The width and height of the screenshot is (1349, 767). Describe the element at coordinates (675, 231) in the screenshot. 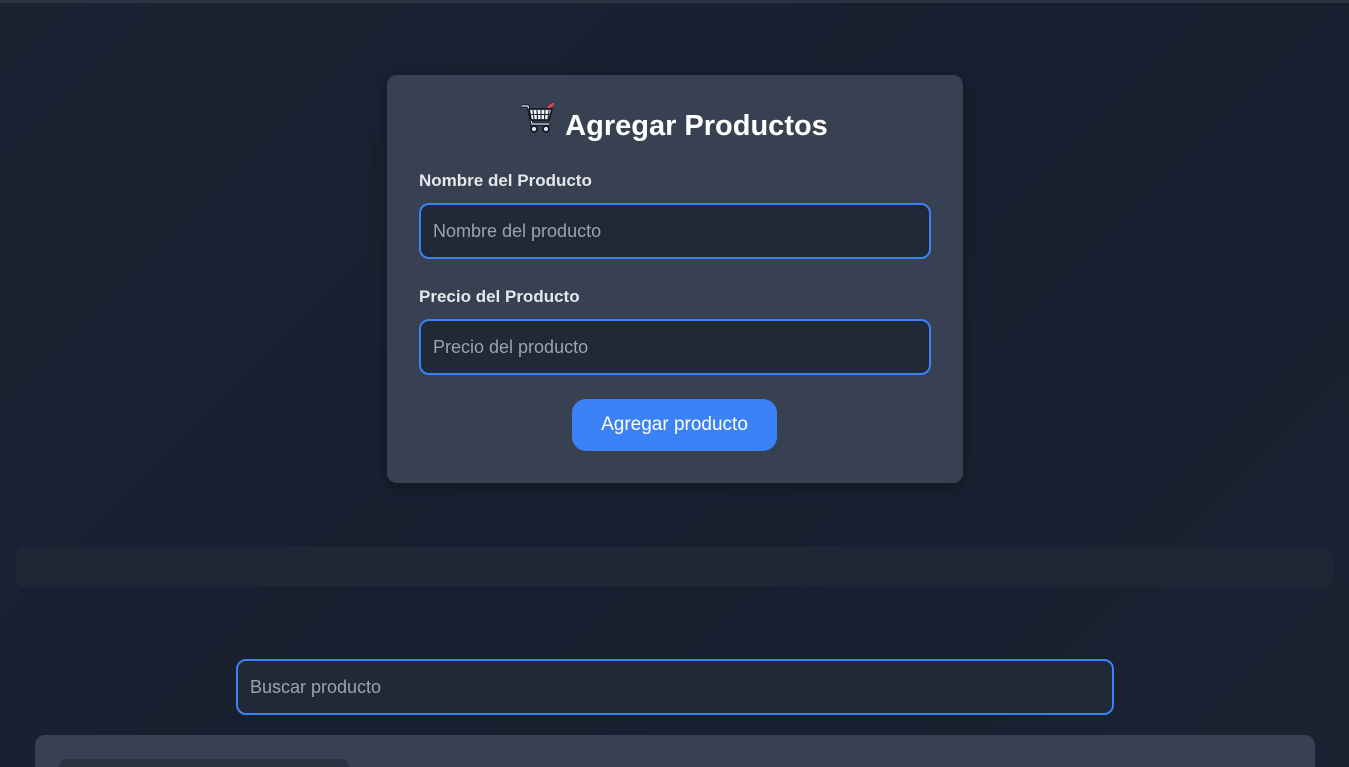

I see `product-name-input` at that location.